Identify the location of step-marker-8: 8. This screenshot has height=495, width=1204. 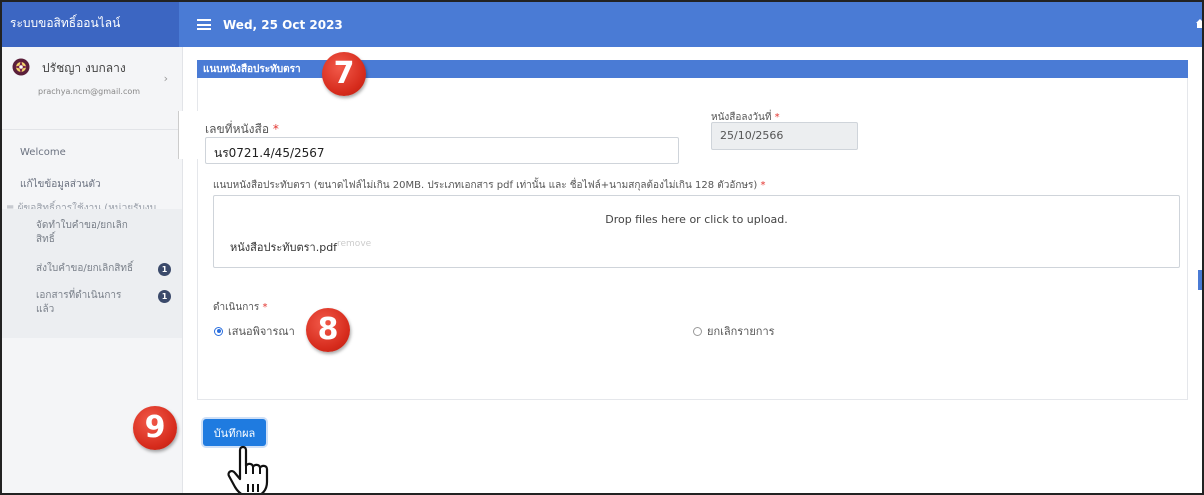
(328, 330).